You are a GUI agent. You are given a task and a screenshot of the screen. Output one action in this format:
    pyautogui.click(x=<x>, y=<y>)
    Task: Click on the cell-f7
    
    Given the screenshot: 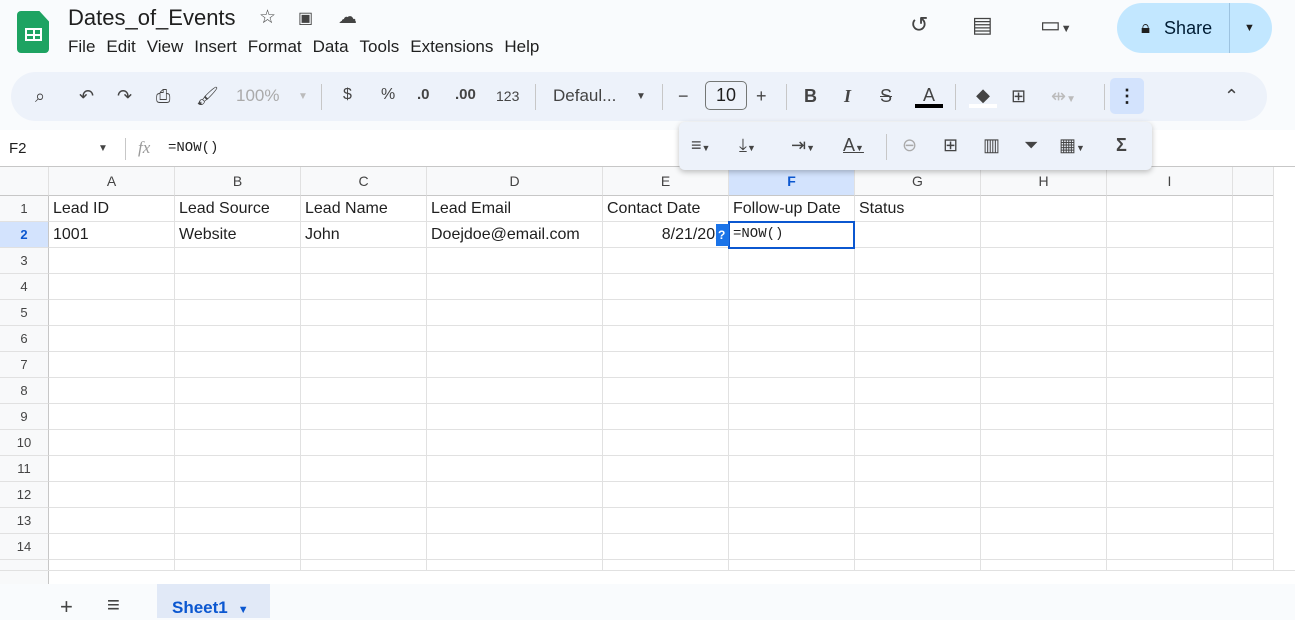 What is the action you would take?
    pyautogui.click(x=792, y=365)
    